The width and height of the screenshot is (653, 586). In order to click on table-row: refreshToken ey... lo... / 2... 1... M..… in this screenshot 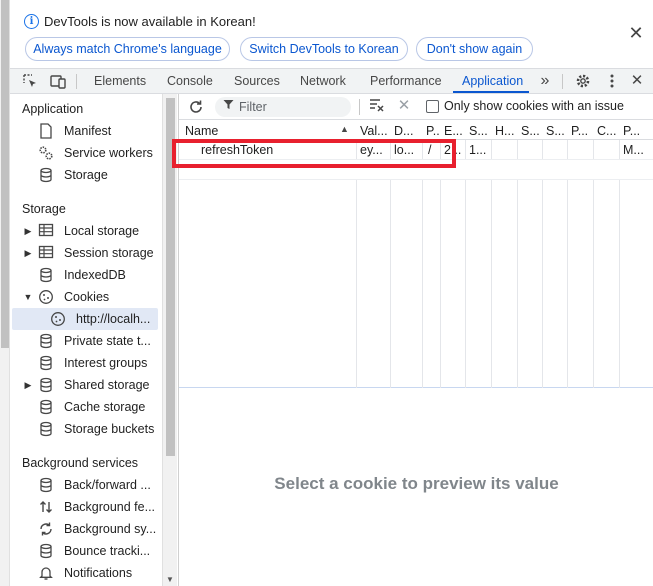, I will do `click(416, 150)`.